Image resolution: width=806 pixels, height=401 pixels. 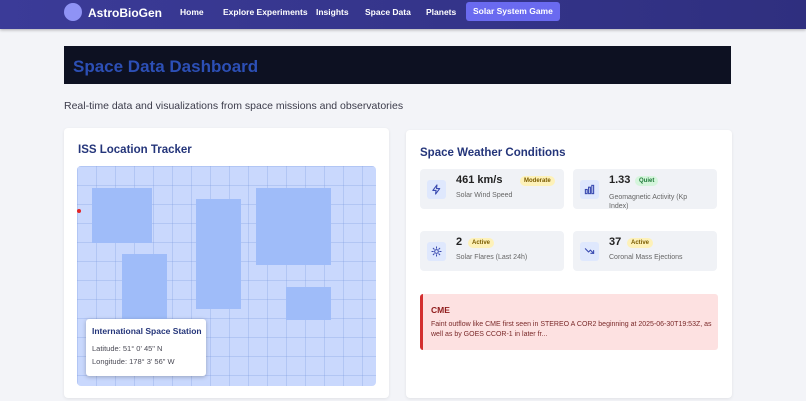 I want to click on page-title: Space Data Dashboard, so click(x=166, y=66).